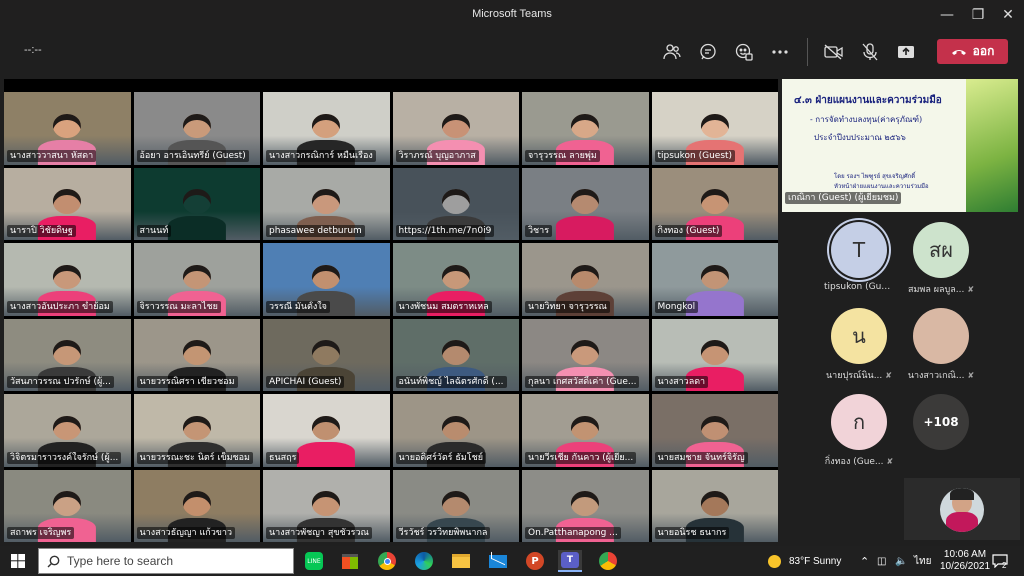 Image resolution: width=1024 pixels, height=576 pixels. Describe the element at coordinates (350, 561) in the screenshot. I see `store-icon` at that location.